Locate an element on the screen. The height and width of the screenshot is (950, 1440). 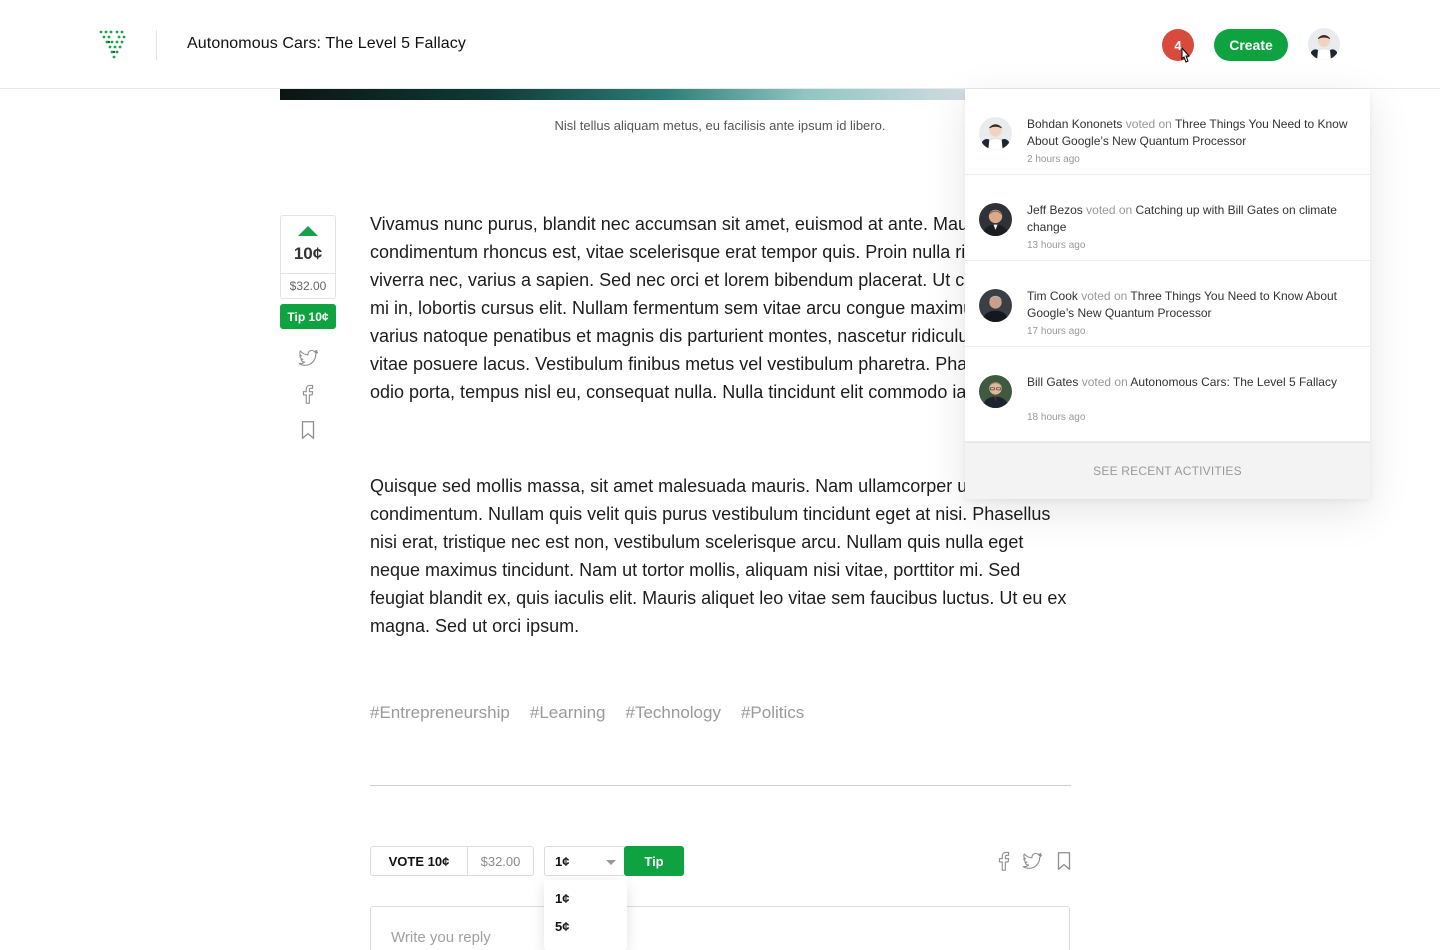
tag-link: #Learning is located at coordinates (568, 713).